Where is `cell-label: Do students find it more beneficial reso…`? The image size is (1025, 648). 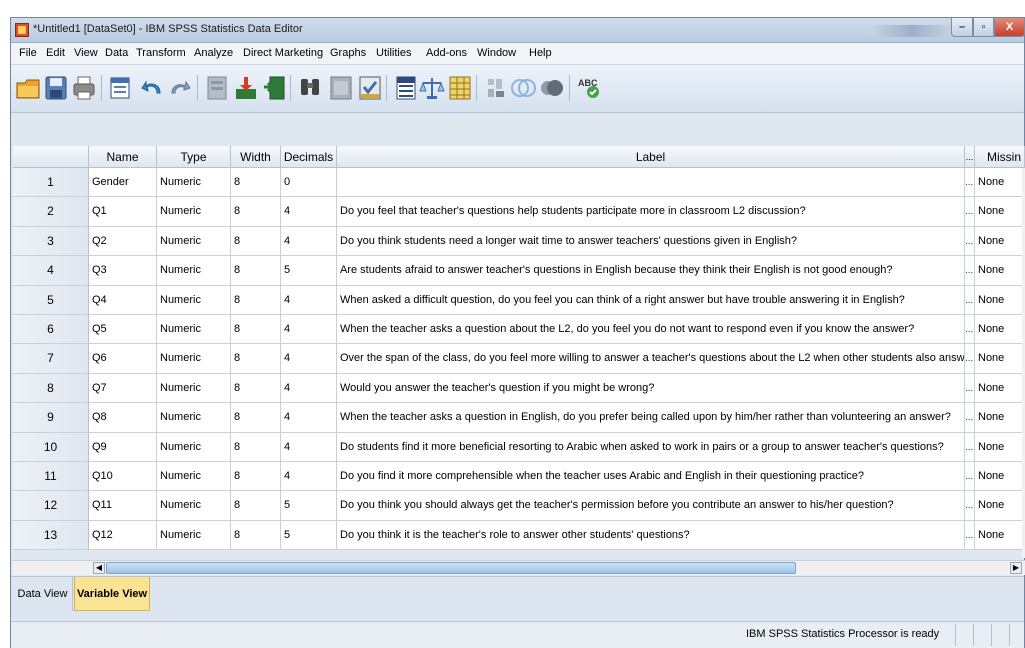
cell-label: Do students find it more beneficial reso… is located at coordinates (651, 447).